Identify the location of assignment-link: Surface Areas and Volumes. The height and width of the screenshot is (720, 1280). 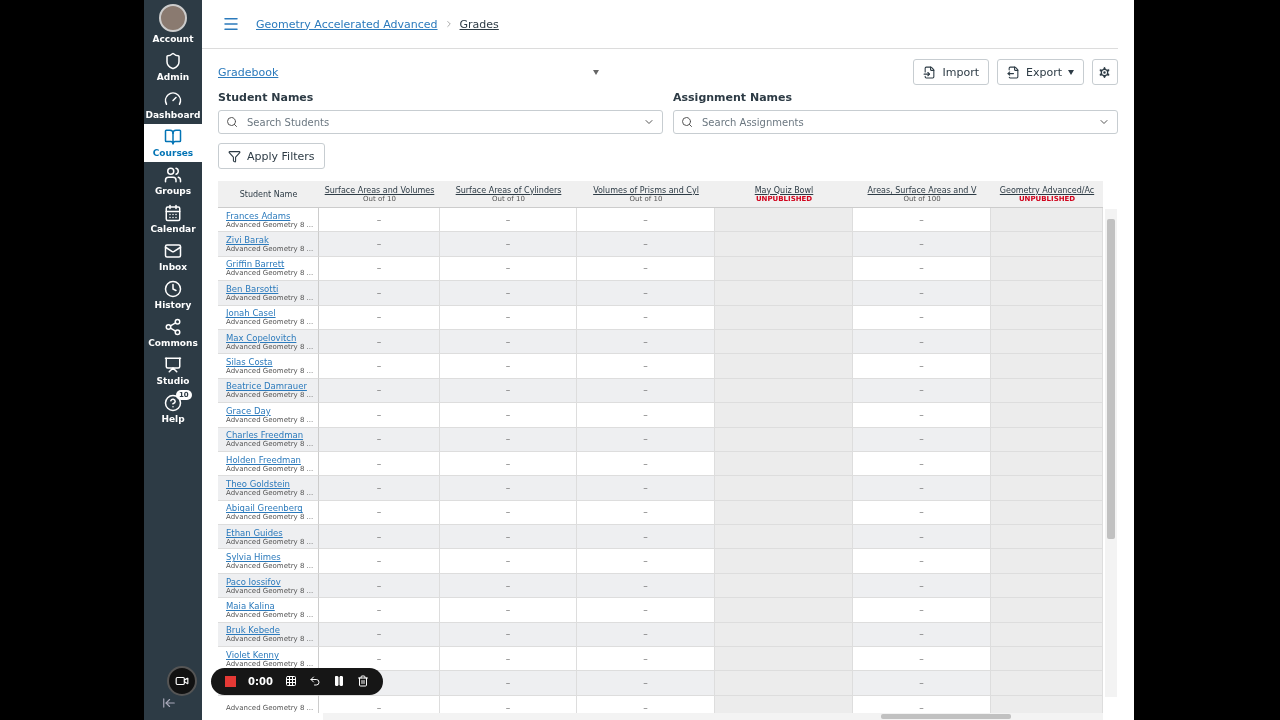
(379, 190).